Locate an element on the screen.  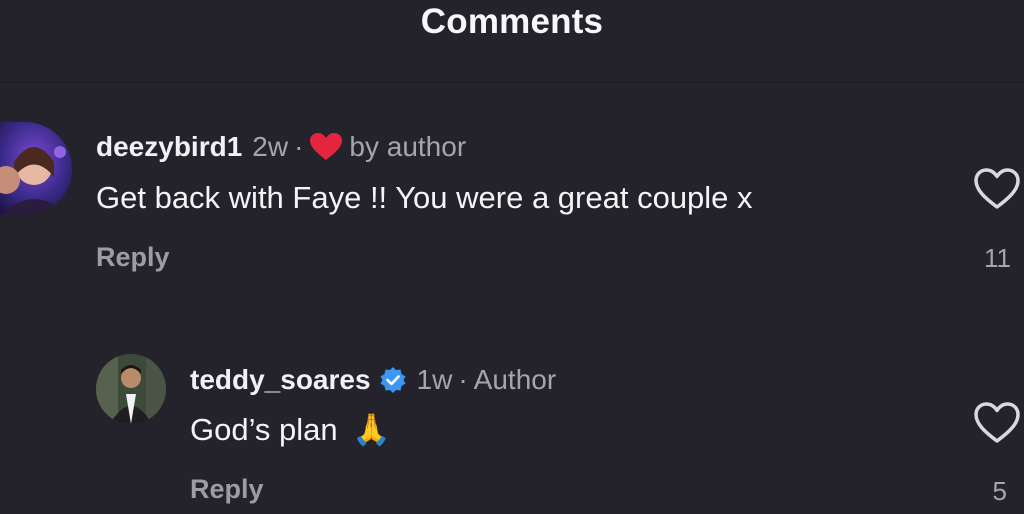
comment-text: God’s plan 🙏 is located at coordinates (290, 430).